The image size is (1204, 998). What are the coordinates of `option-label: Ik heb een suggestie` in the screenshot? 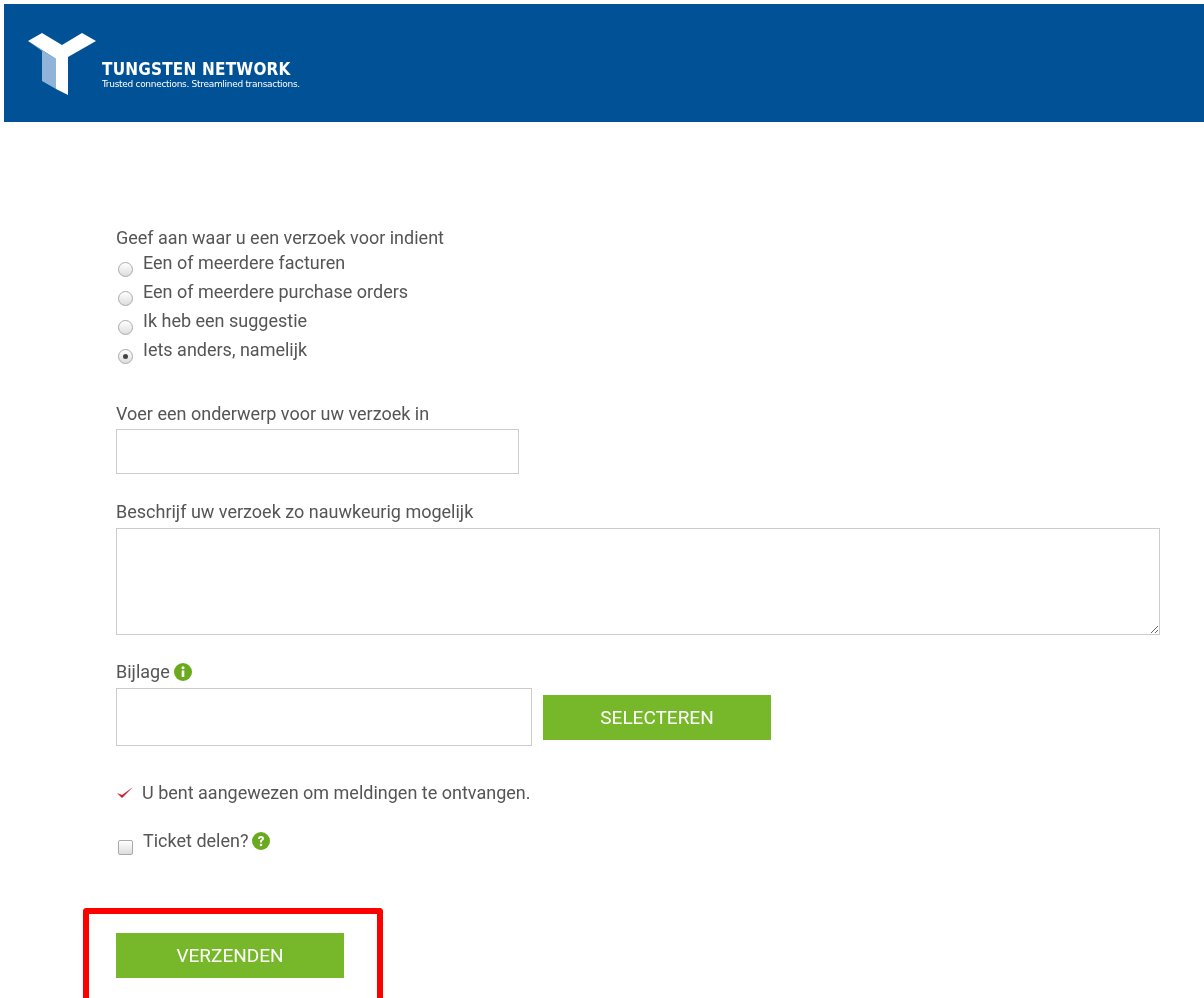 It's located at (225, 321).